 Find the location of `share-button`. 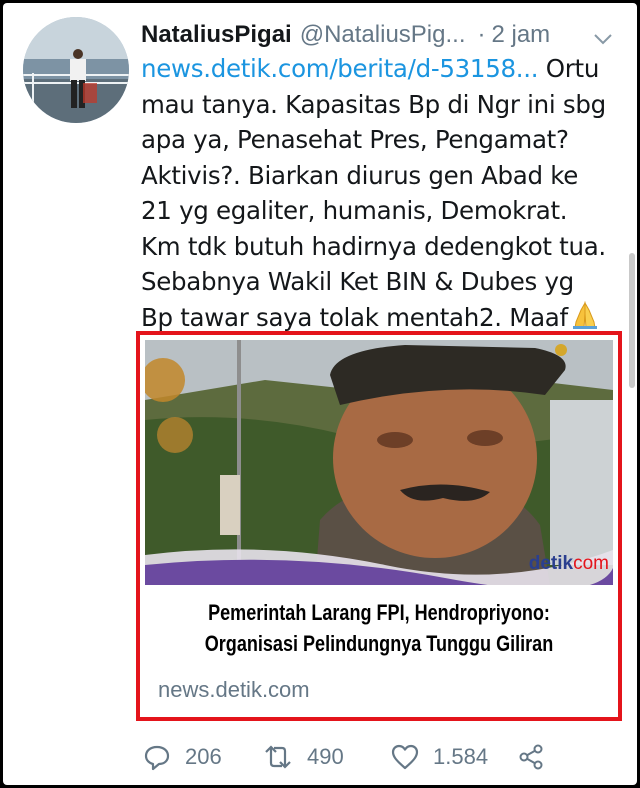

share-button is located at coordinates (538, 757).